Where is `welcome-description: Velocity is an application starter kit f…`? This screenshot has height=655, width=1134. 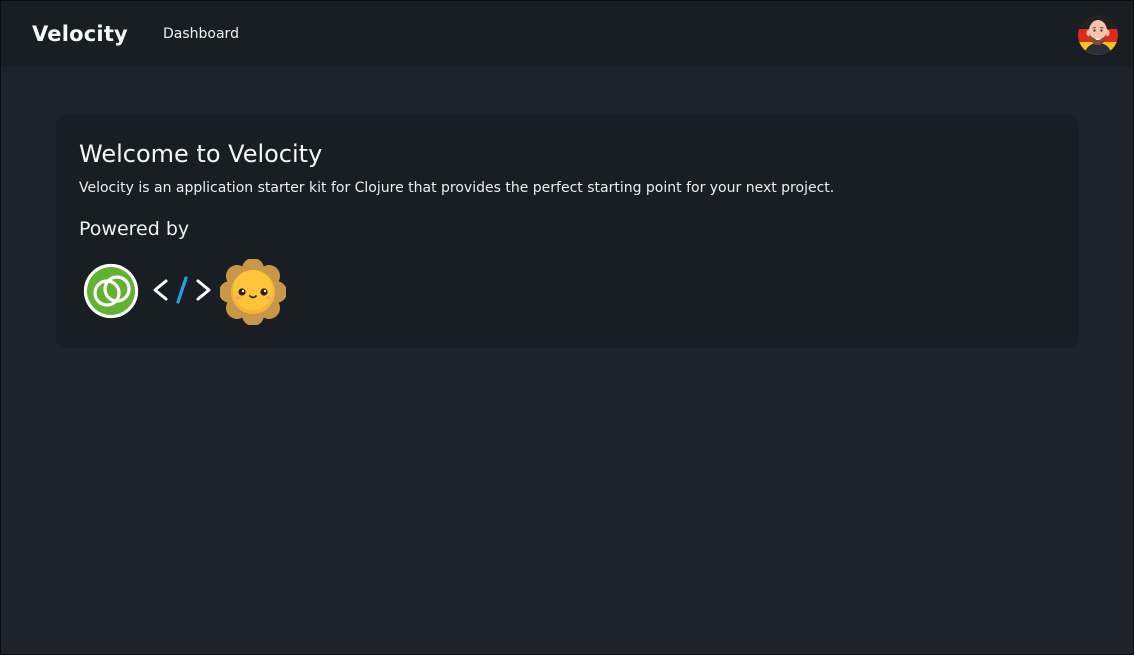 welcome-description: Velocity is an application starter kit f… is located at coordinates (457, 188).